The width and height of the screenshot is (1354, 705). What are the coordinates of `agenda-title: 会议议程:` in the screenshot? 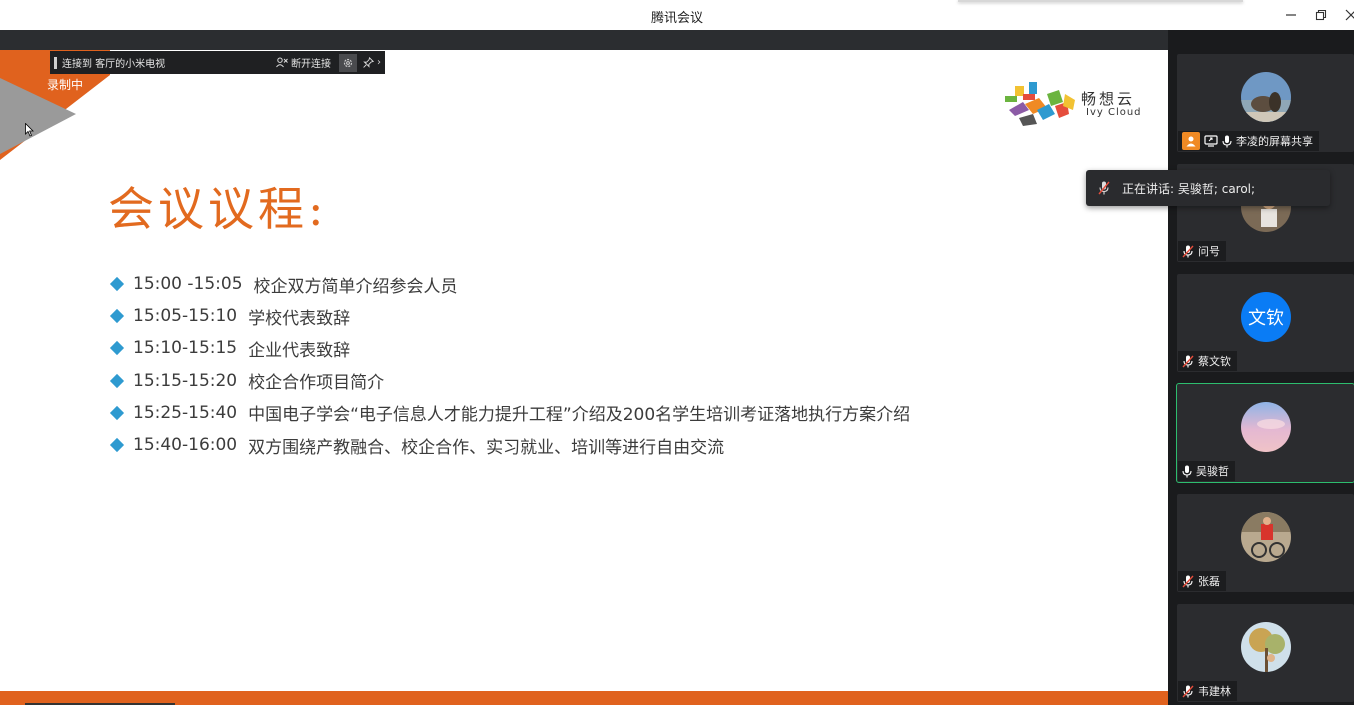 It's located at (218, 209).